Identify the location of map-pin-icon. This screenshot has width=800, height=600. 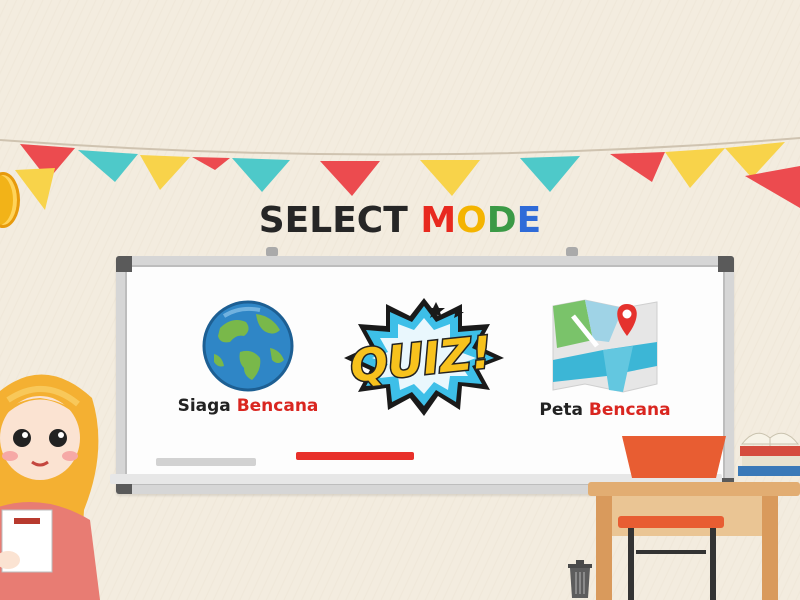
(605, 346).